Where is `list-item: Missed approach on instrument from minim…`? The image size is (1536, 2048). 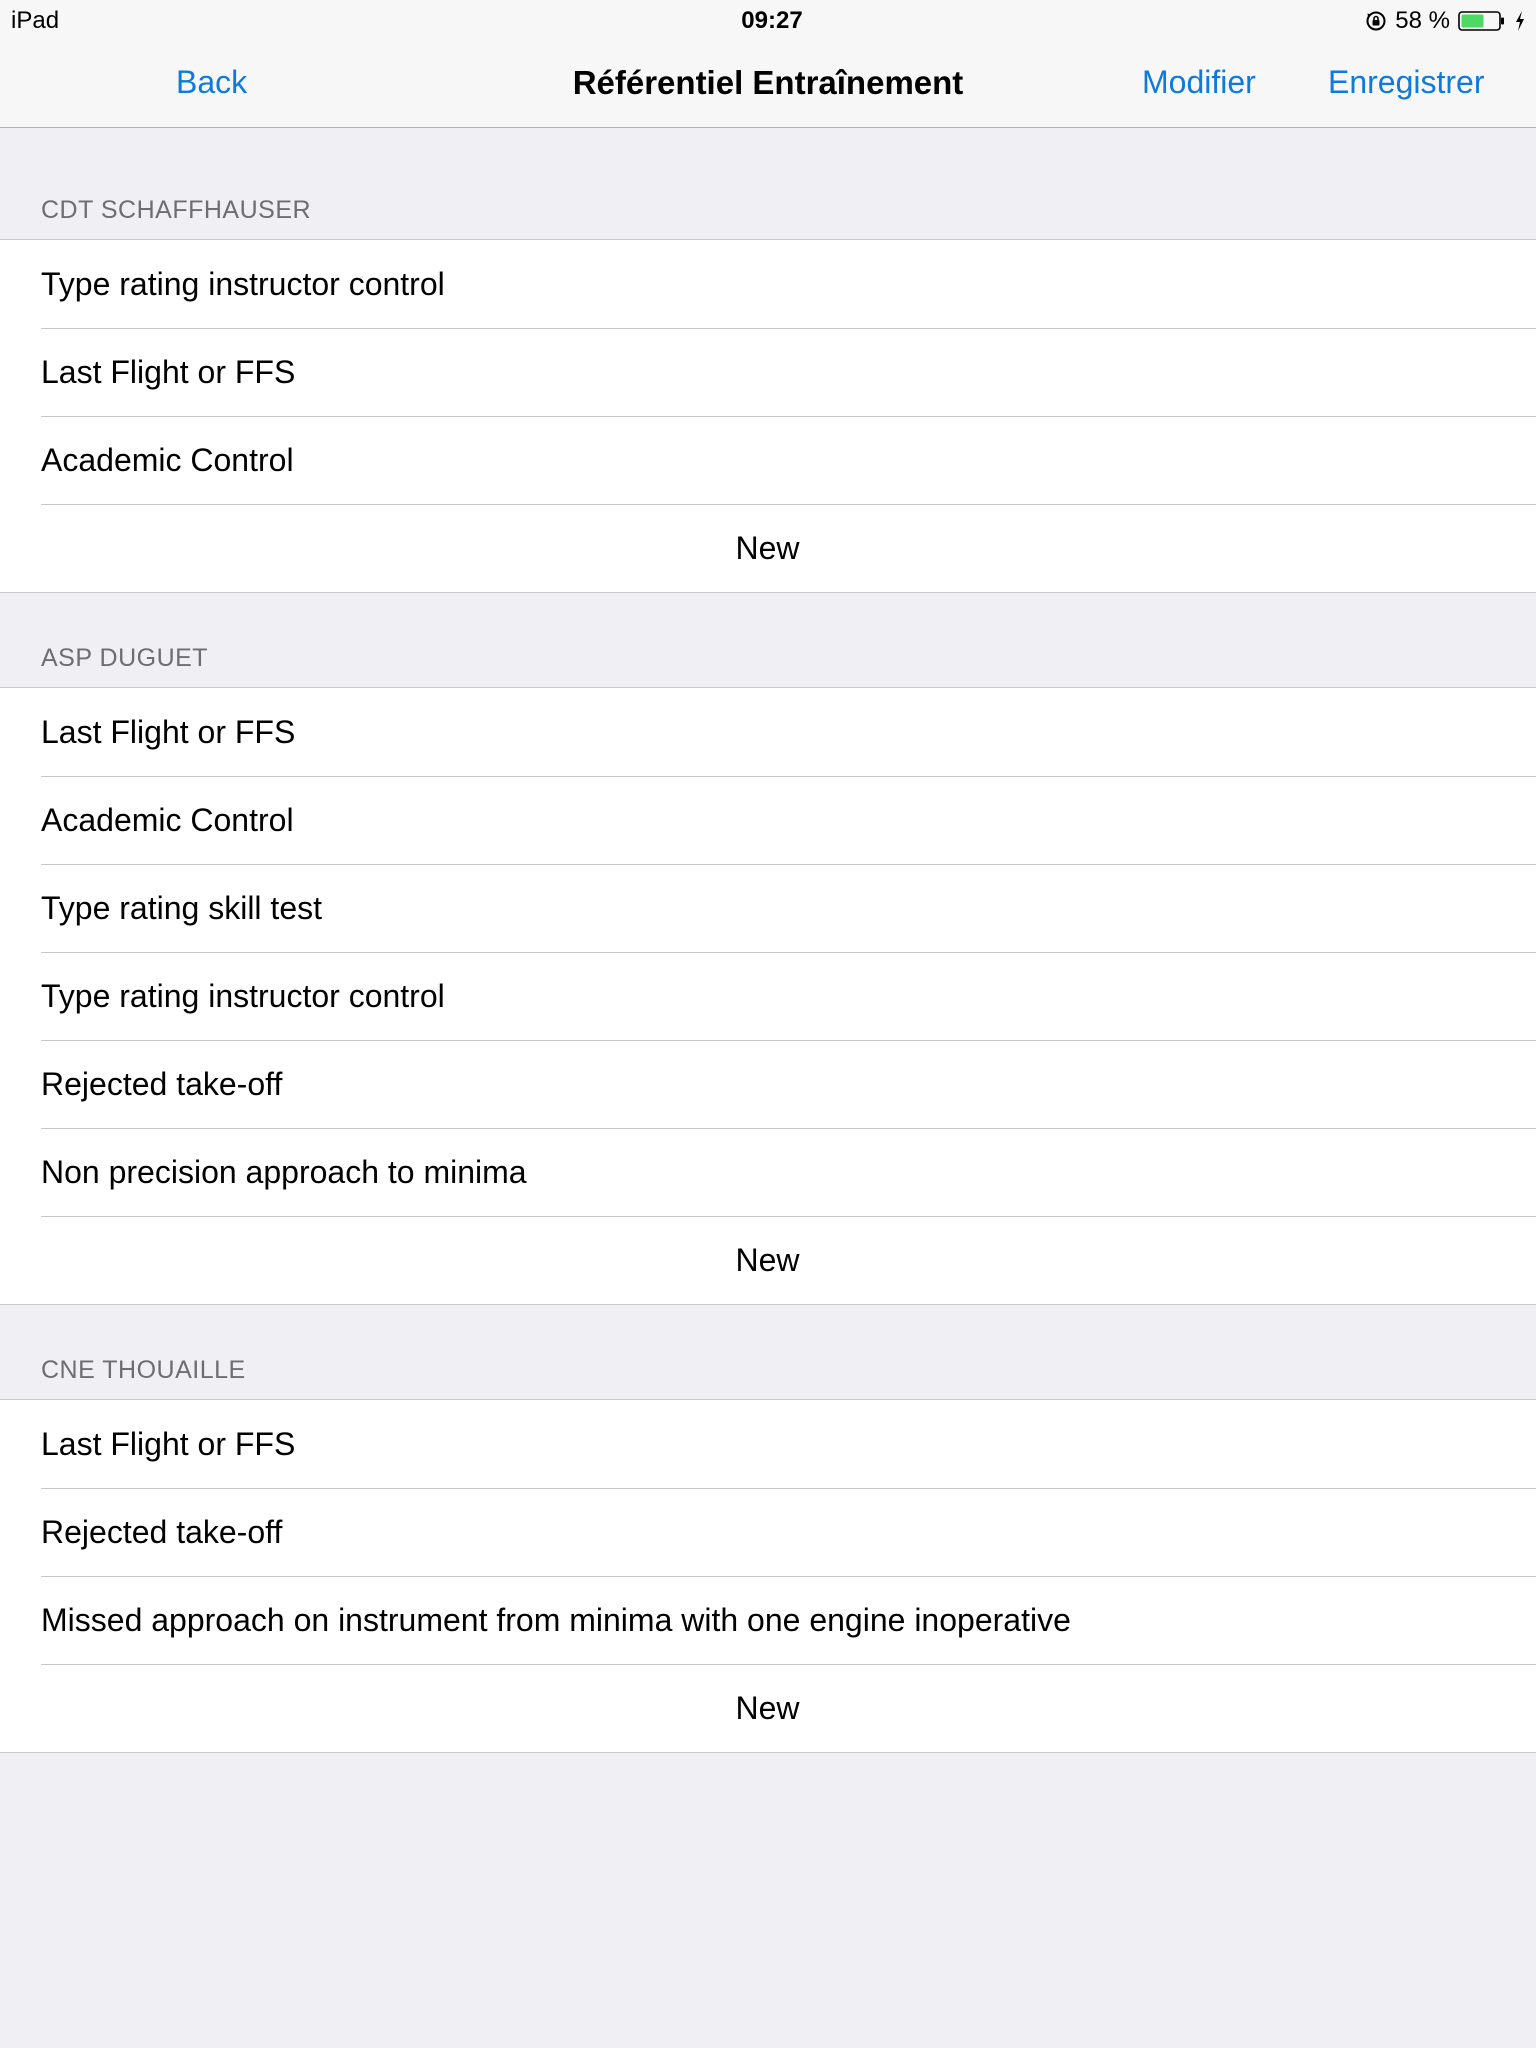 list-item: Missed approach on instrument from minim… is located at coordinates (768, 1620).